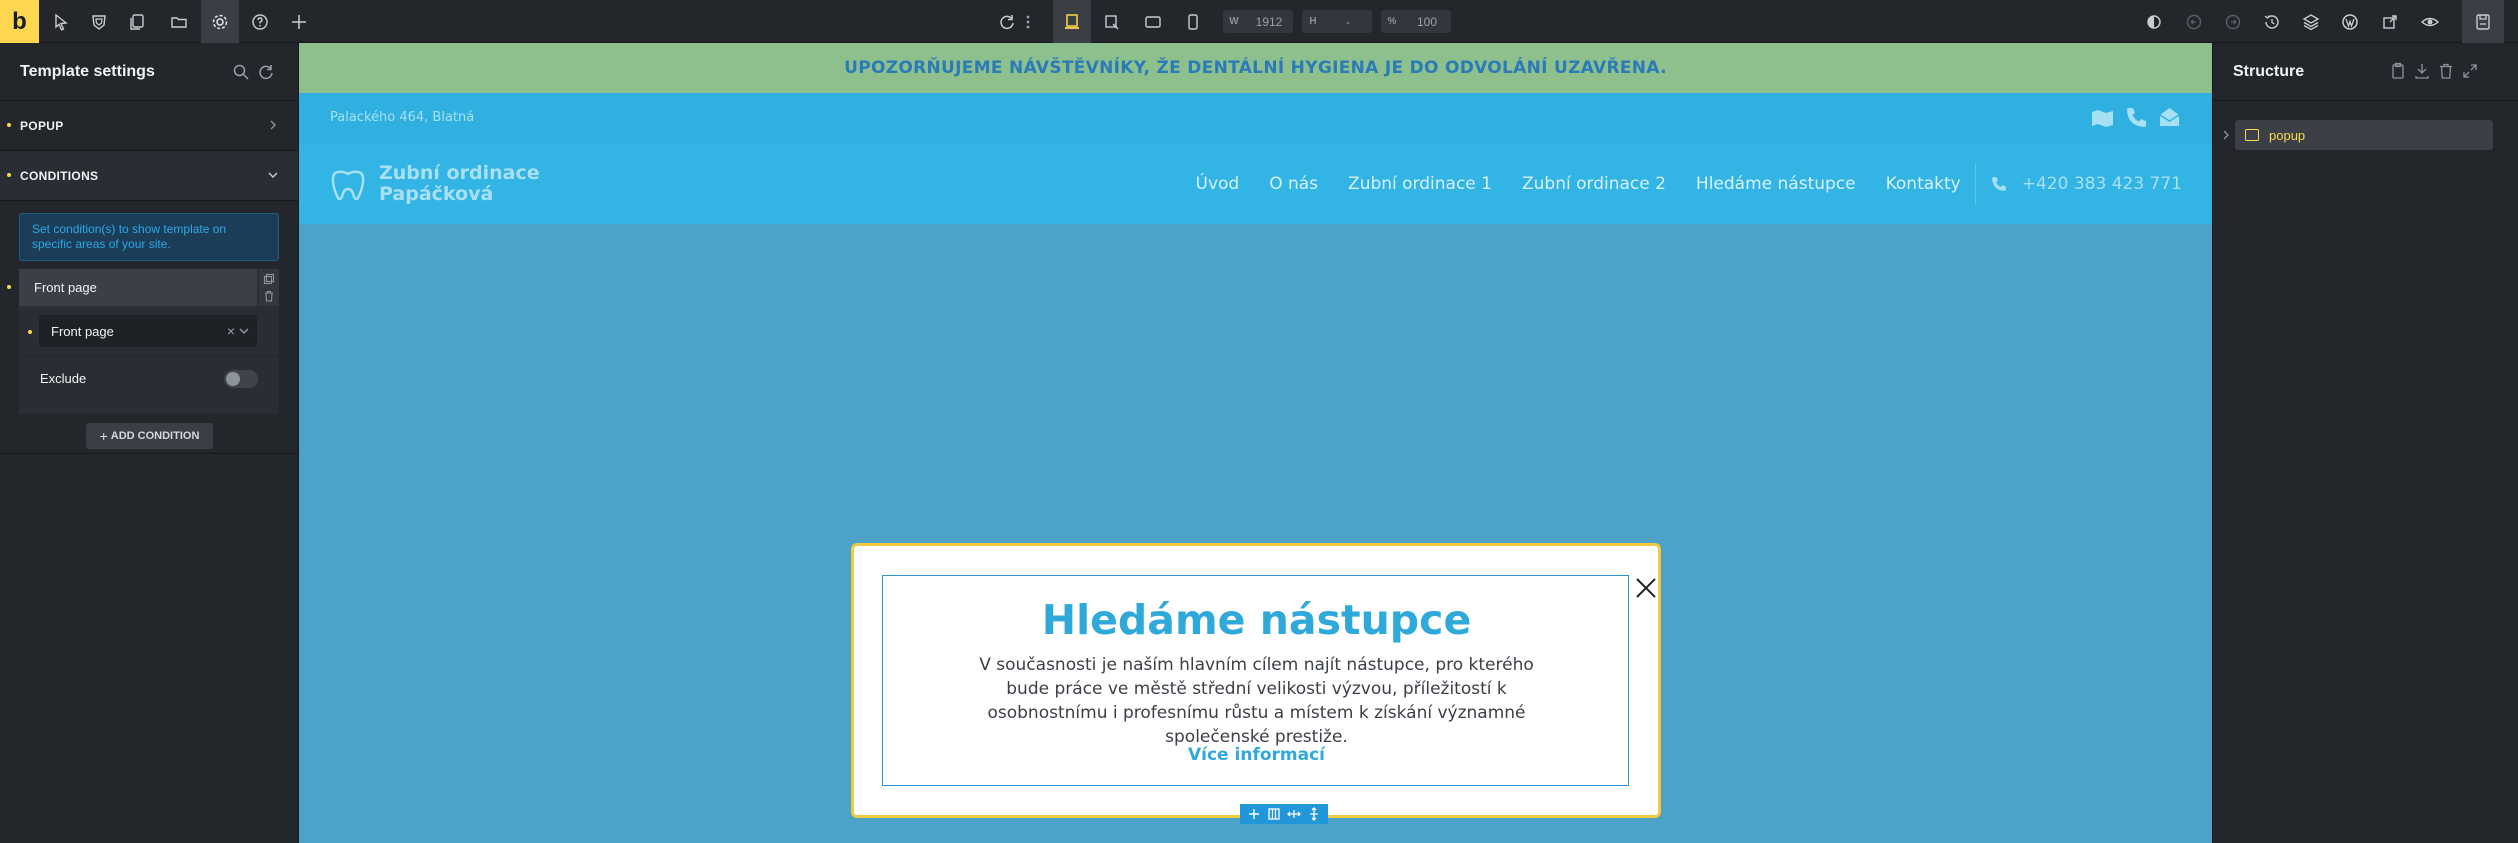  What do you see at coordinates (1269, 22) in the screenshot?
I see `width-value: 1912` at bounding box center [1269, 22].